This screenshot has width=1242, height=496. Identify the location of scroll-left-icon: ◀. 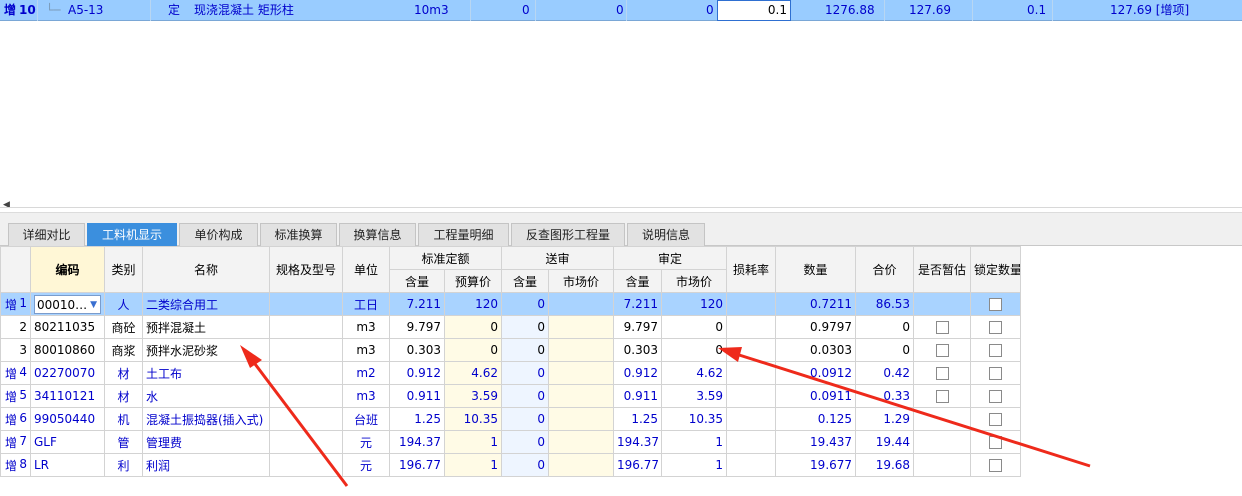
(6, 205).